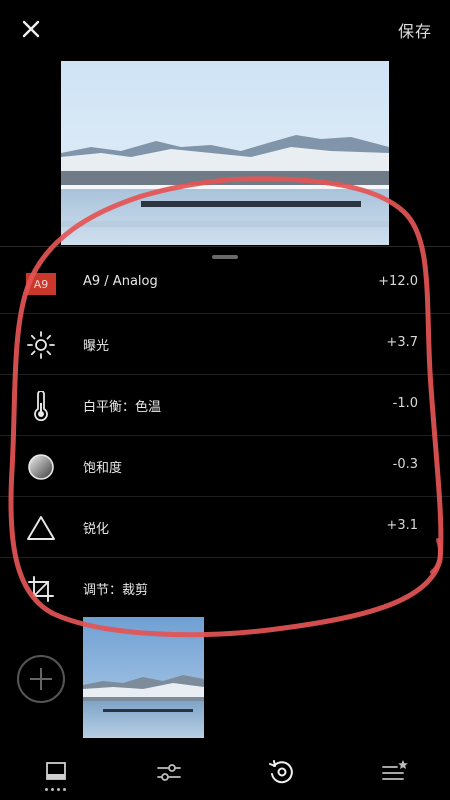 This screenshot has height=800, width=450. Describe the element at coordinates (402, 525) in the screenshot. I see `edit-value: +3.1` at that location.